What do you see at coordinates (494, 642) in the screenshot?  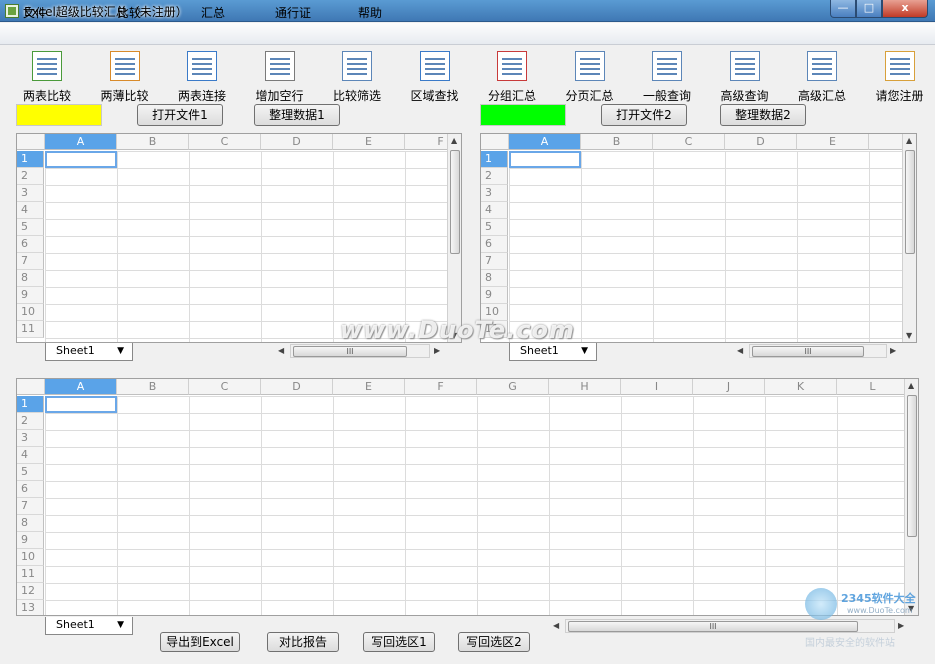 I see `write-back-2-button: 写回选区2` at bounding box center [494, 642].